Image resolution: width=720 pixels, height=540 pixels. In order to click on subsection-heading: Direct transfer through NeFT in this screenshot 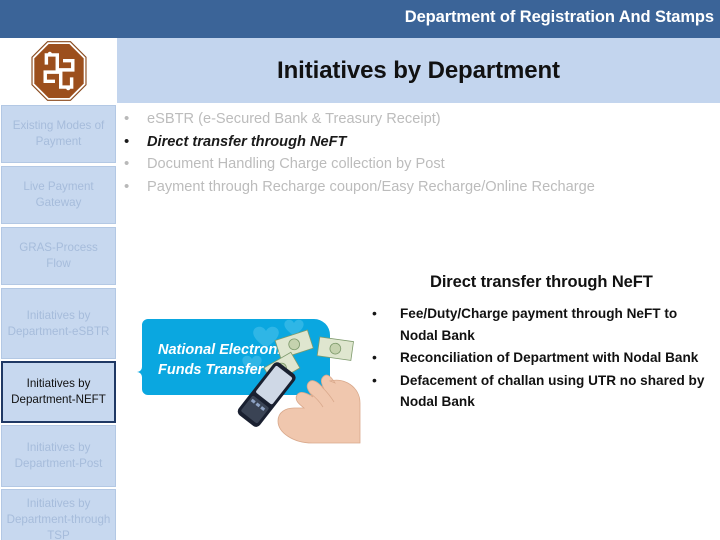, I will do `click(541, 282)`.